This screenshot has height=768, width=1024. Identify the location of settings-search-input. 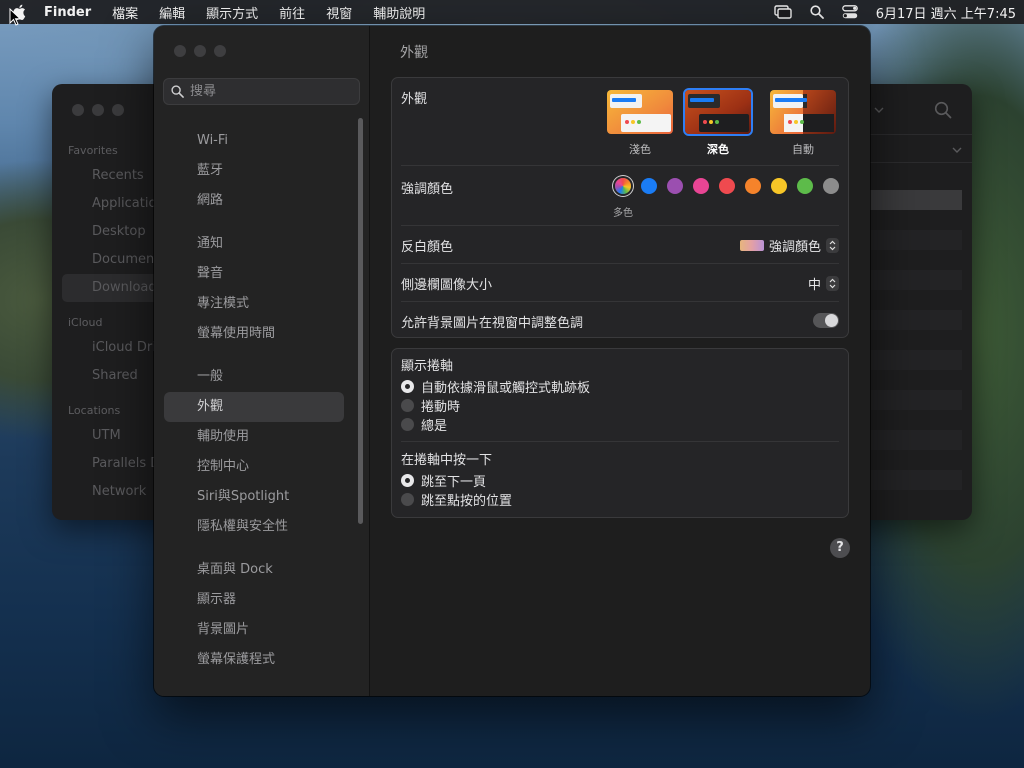
(270, 91).